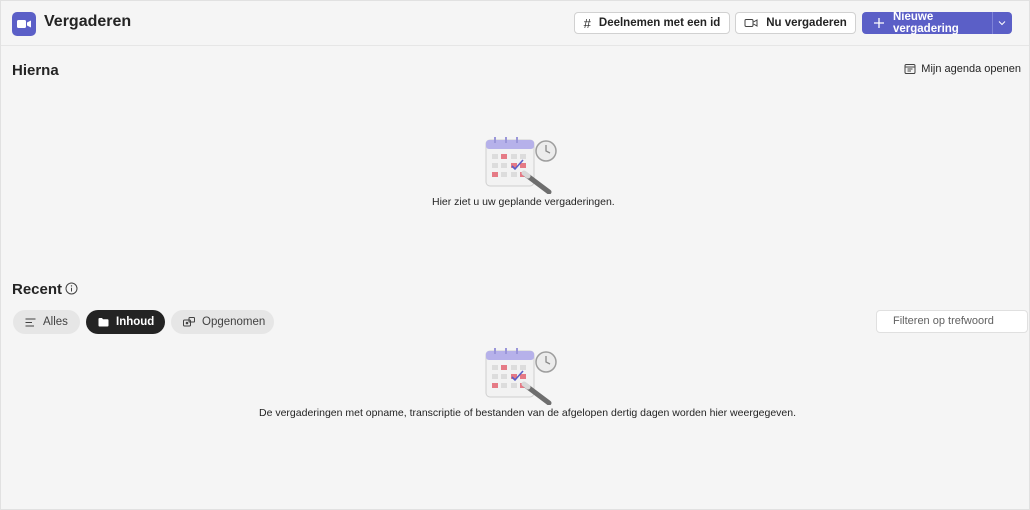 The height and width of the screenshot is (510, 1030). What do you see at coordinates (35, 70) in the screenshot?
I see `upcoming-section-title: Hierna` at bounding box center [35, 70].